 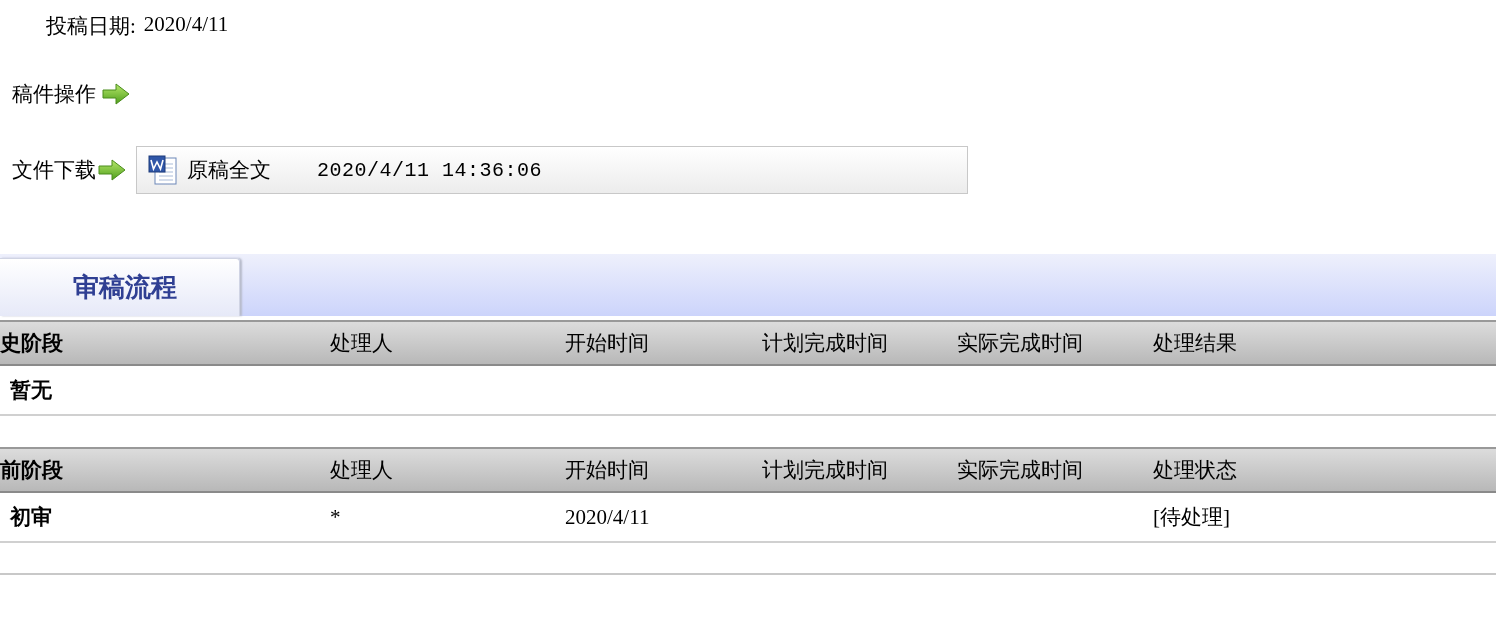 I want to click on file-download-row: 原稿全文 2020/4/11 14:36:06, so click(x=552, y=170).